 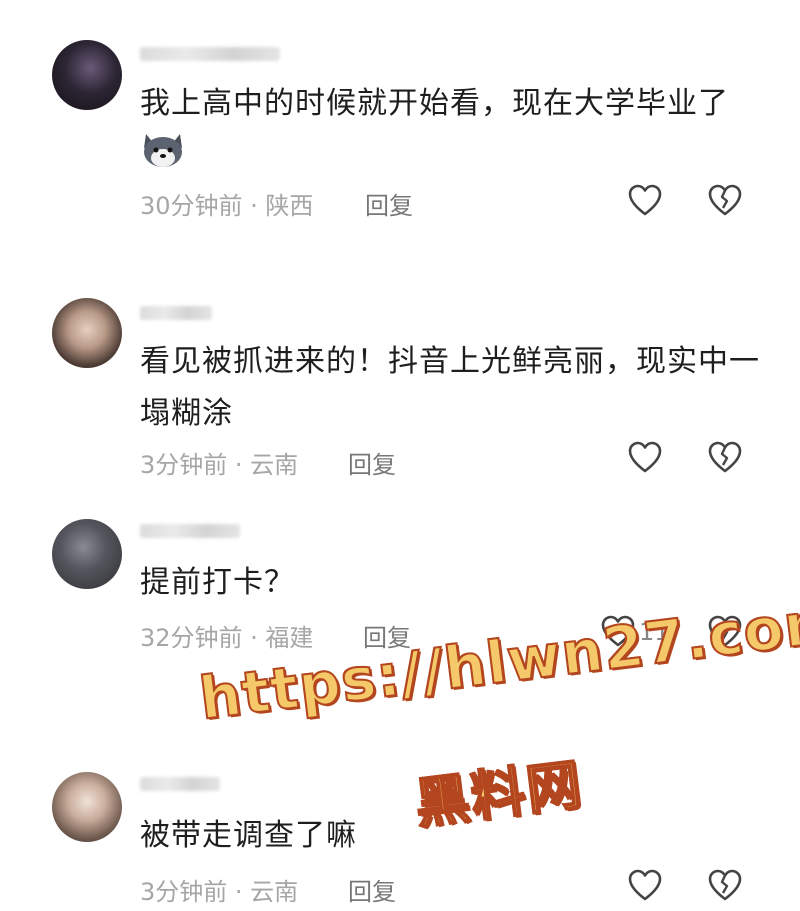 I want to click on comment-meta: 30分钟前 · 陕西, so click(x=227, y=206).